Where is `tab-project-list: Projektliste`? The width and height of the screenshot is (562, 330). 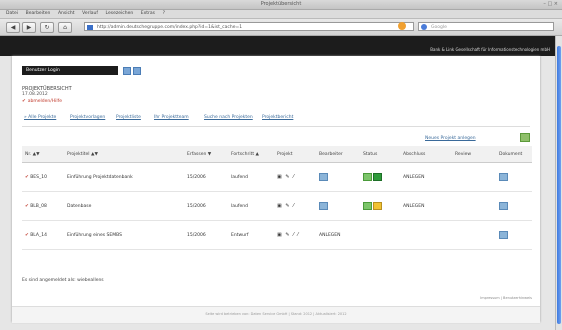
tab-project-list: Projektliste is located at coordinates (128, 117).